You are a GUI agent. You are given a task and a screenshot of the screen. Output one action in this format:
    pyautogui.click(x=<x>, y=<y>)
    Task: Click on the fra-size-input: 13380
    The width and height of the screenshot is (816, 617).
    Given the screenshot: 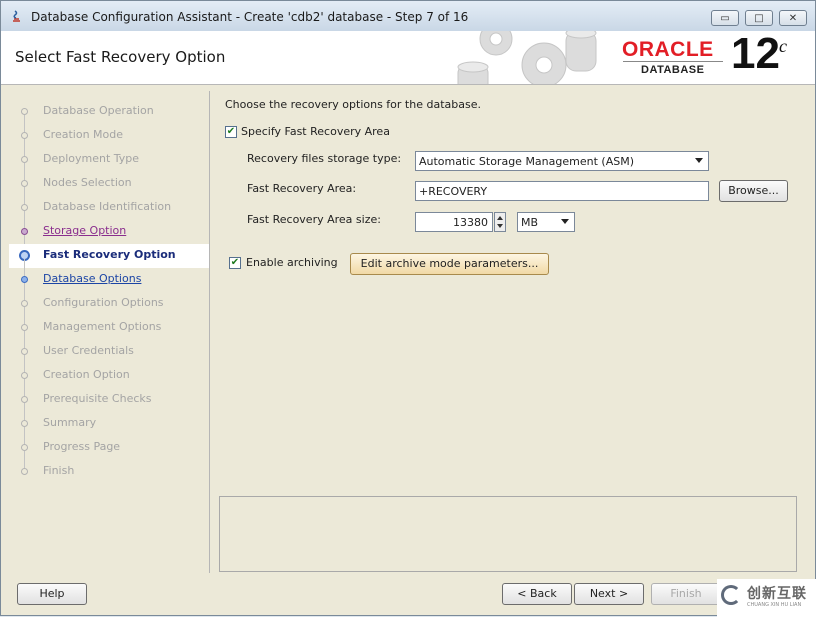 What is the action you would take?
    pyautogui.click(x=454, y=222)
    